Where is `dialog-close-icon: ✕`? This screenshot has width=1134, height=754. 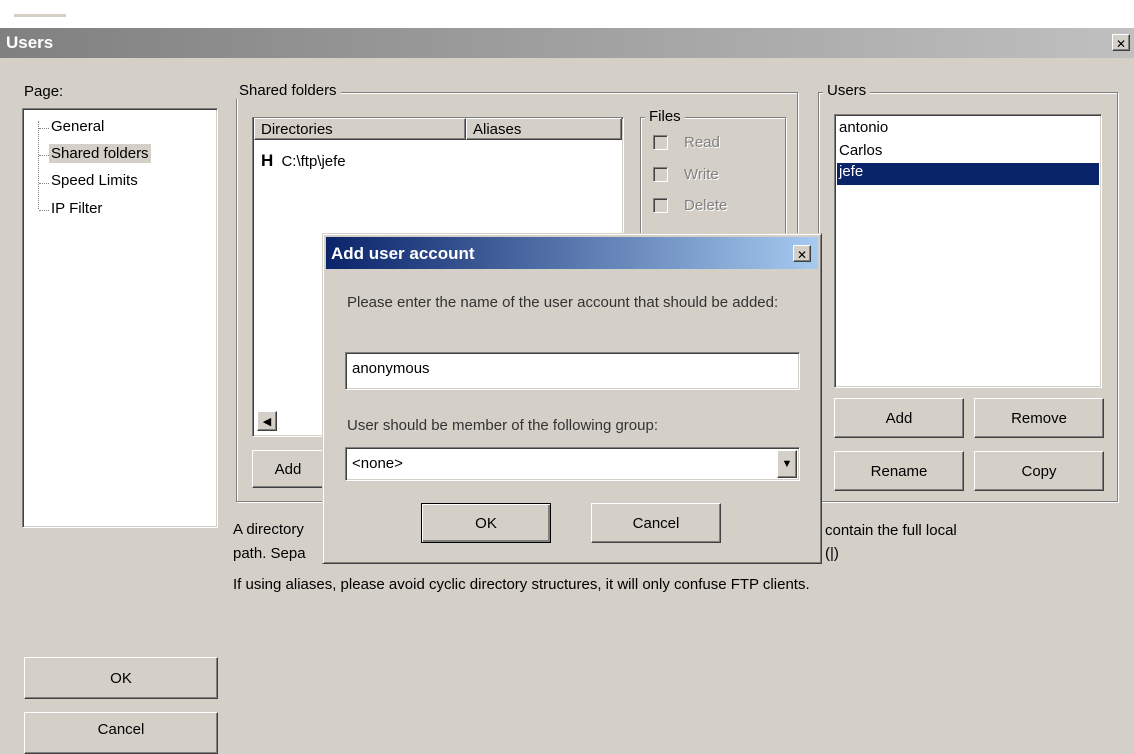 dialog-close-icon: ✕ is located at coordinates (802, 253).